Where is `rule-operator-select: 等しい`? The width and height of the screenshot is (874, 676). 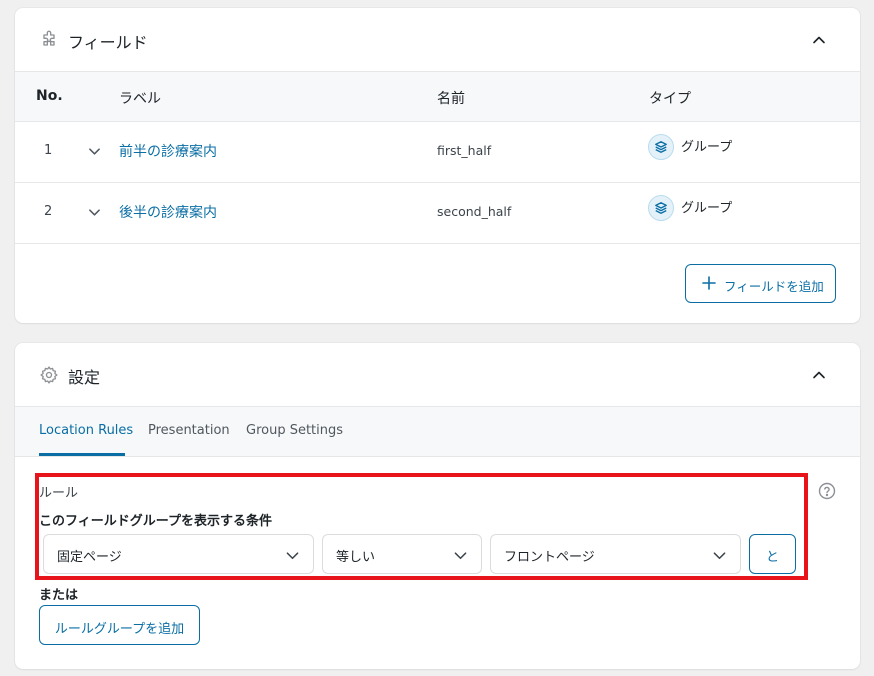
rule-operator-select: 等しい is located at coordinates (402, 554).